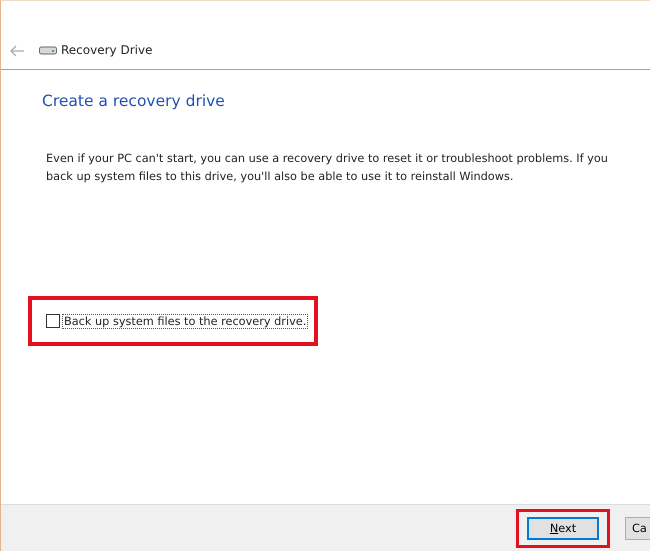  Describe the element at coordinates (106, 50) in the screenshot. I see `window-title: Recovery Drive` at that location.